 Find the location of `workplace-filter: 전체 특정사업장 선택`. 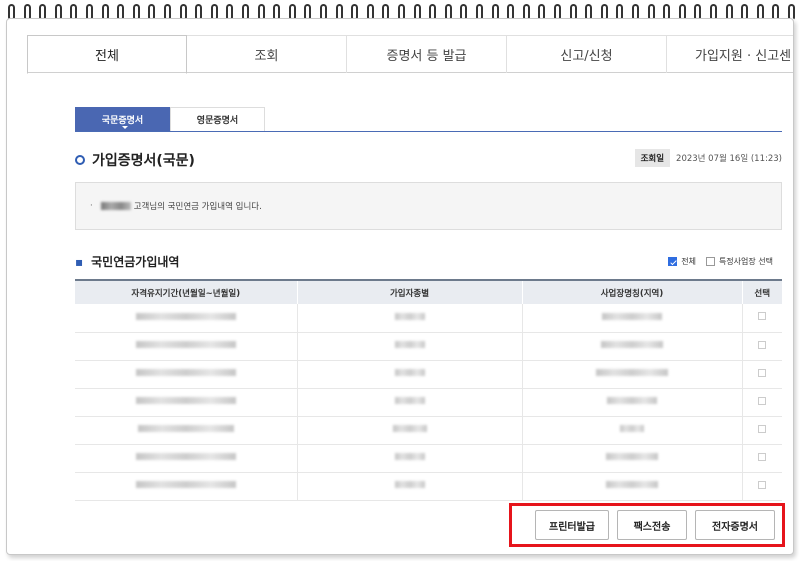

workplace-filter: 전체 특정사업장 선택 is located at coordinates (715, 261).